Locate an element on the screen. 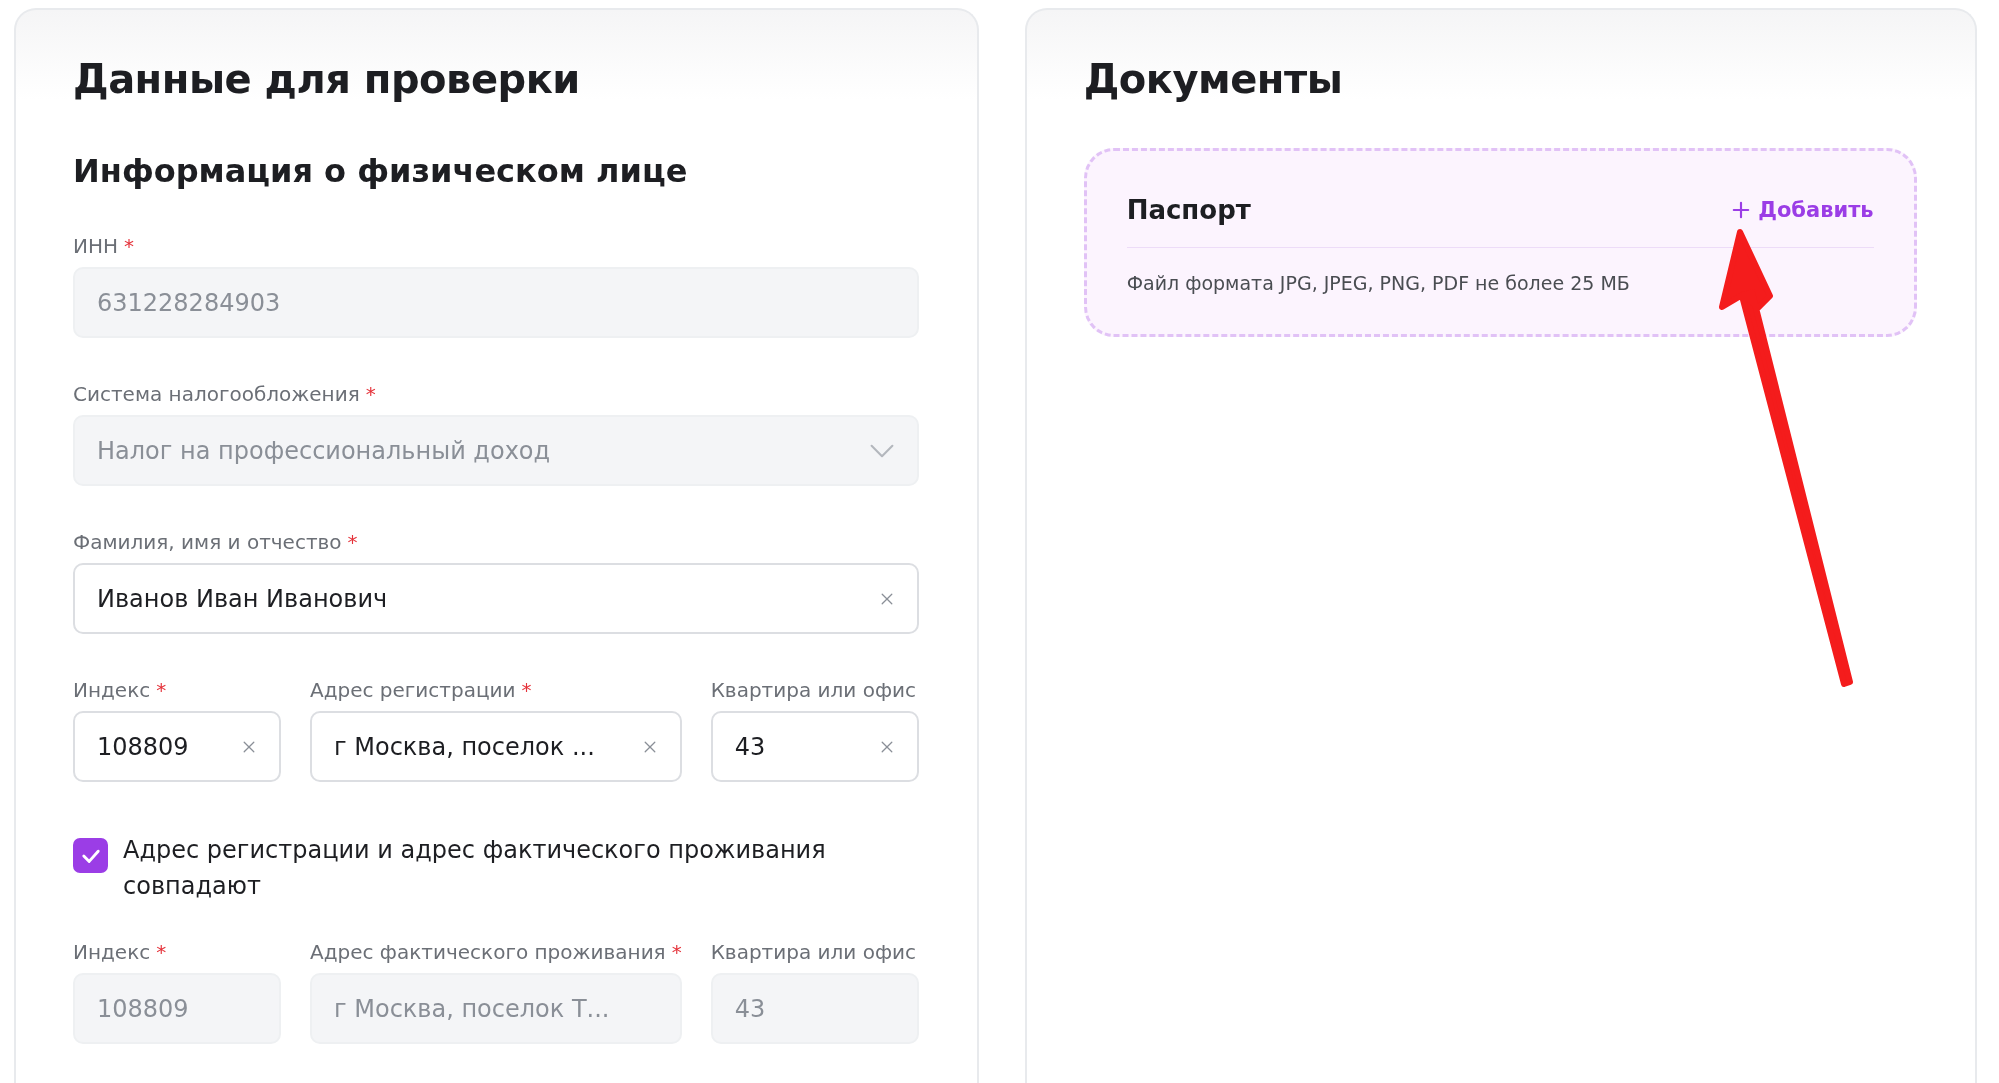  field-label: Система налогообложения is located at coordinates (216, 394).